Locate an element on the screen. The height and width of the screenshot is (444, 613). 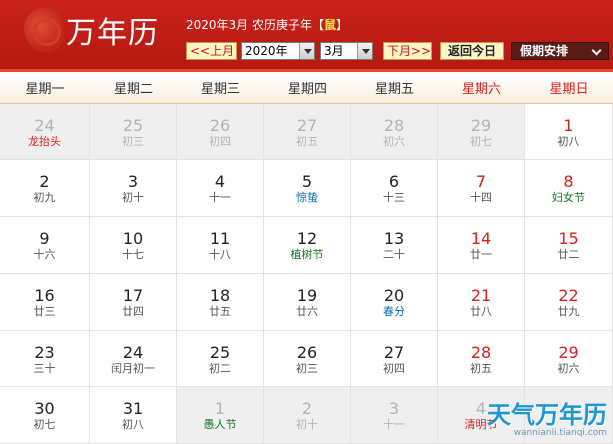
month-select: 3月 is located at coordinates (346, 51).